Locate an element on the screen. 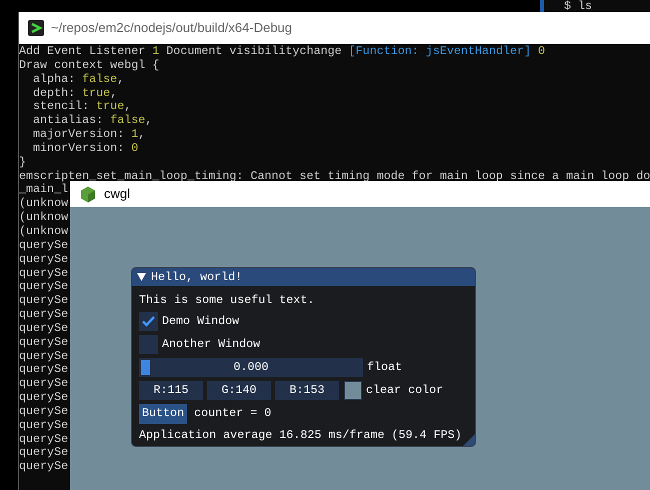 This screenshot has width=650, height=490. checkbox-label: Another Window is located at coordinates (211, 344).